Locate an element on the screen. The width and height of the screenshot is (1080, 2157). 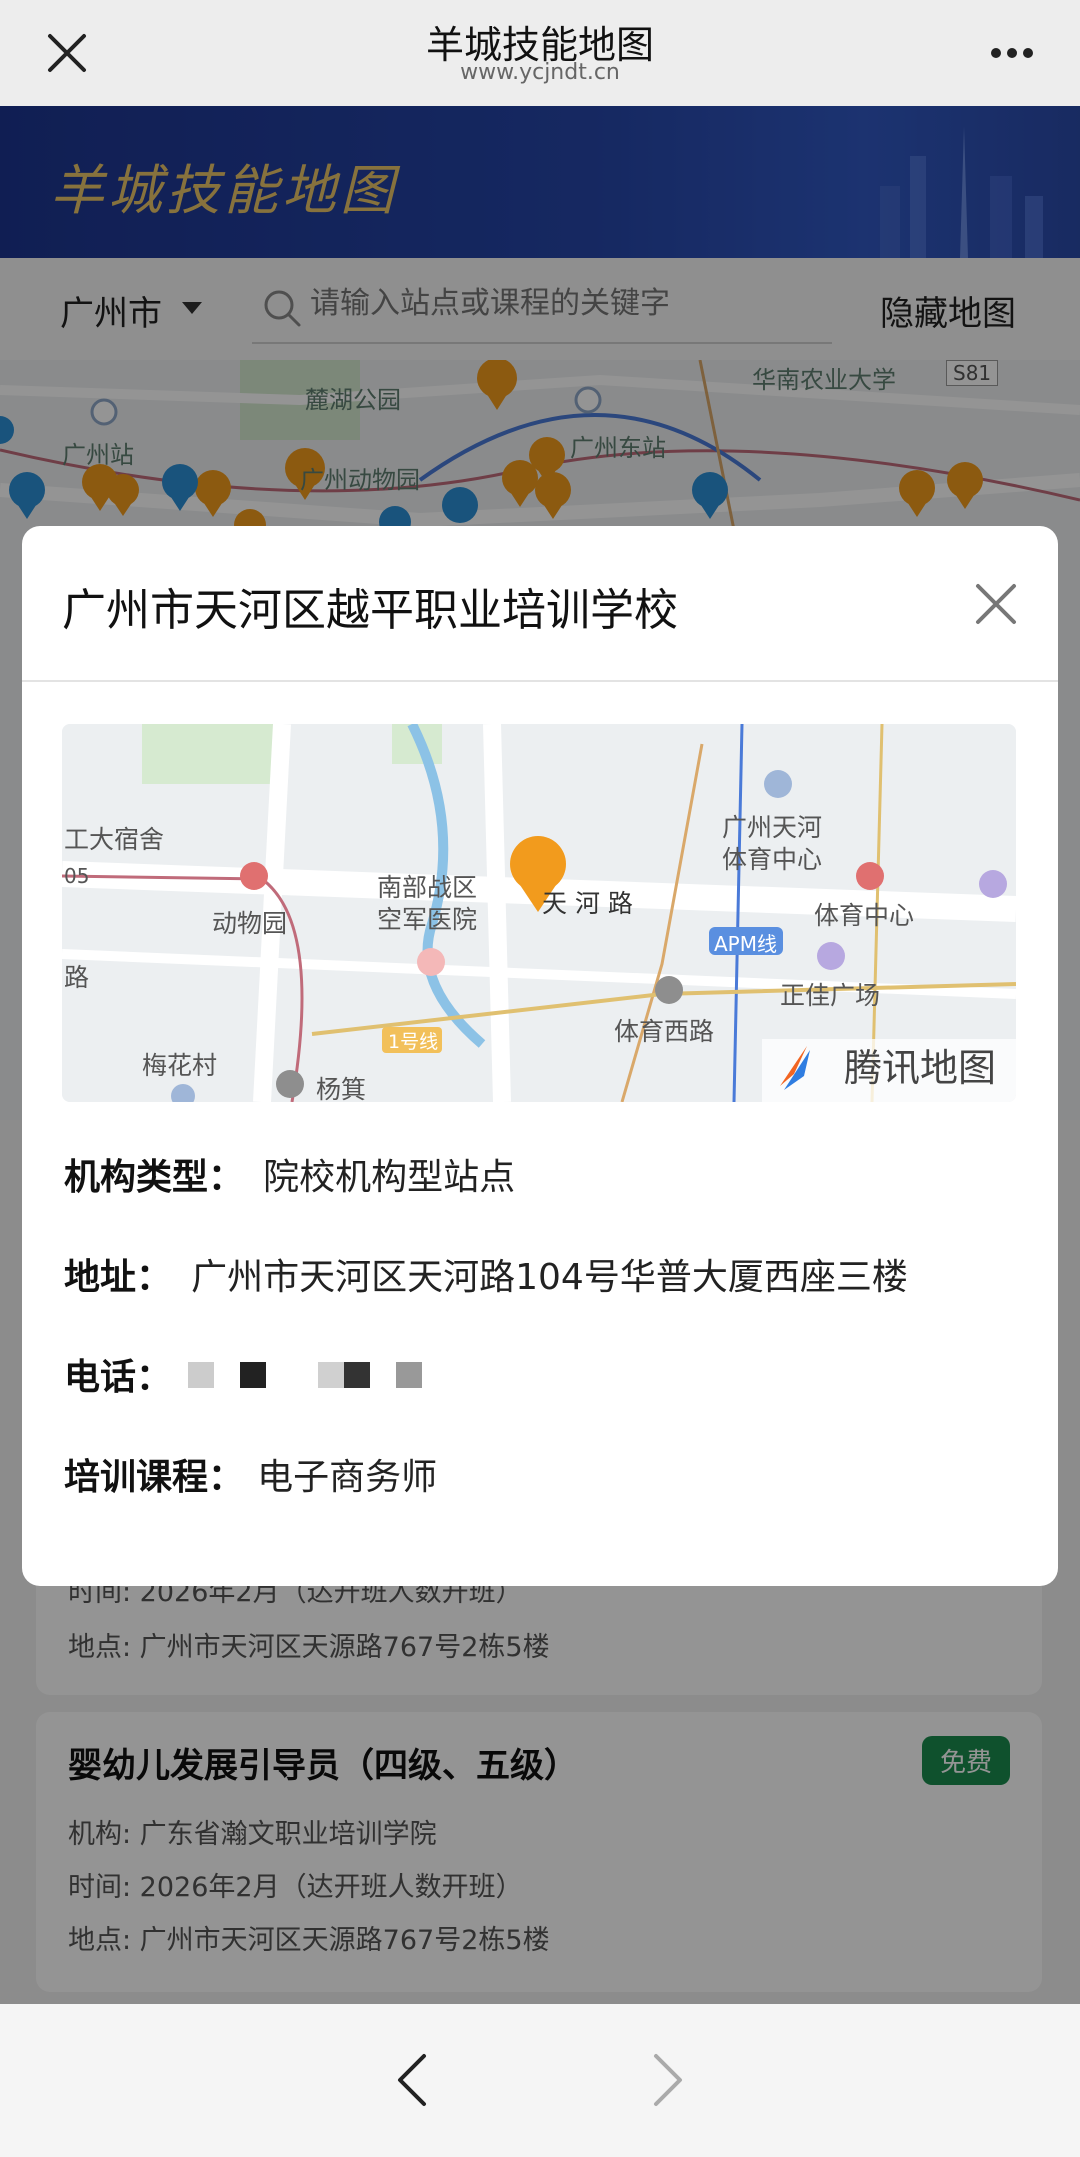
map-label: 工大宿舍 is located at coordinates (114, 839).